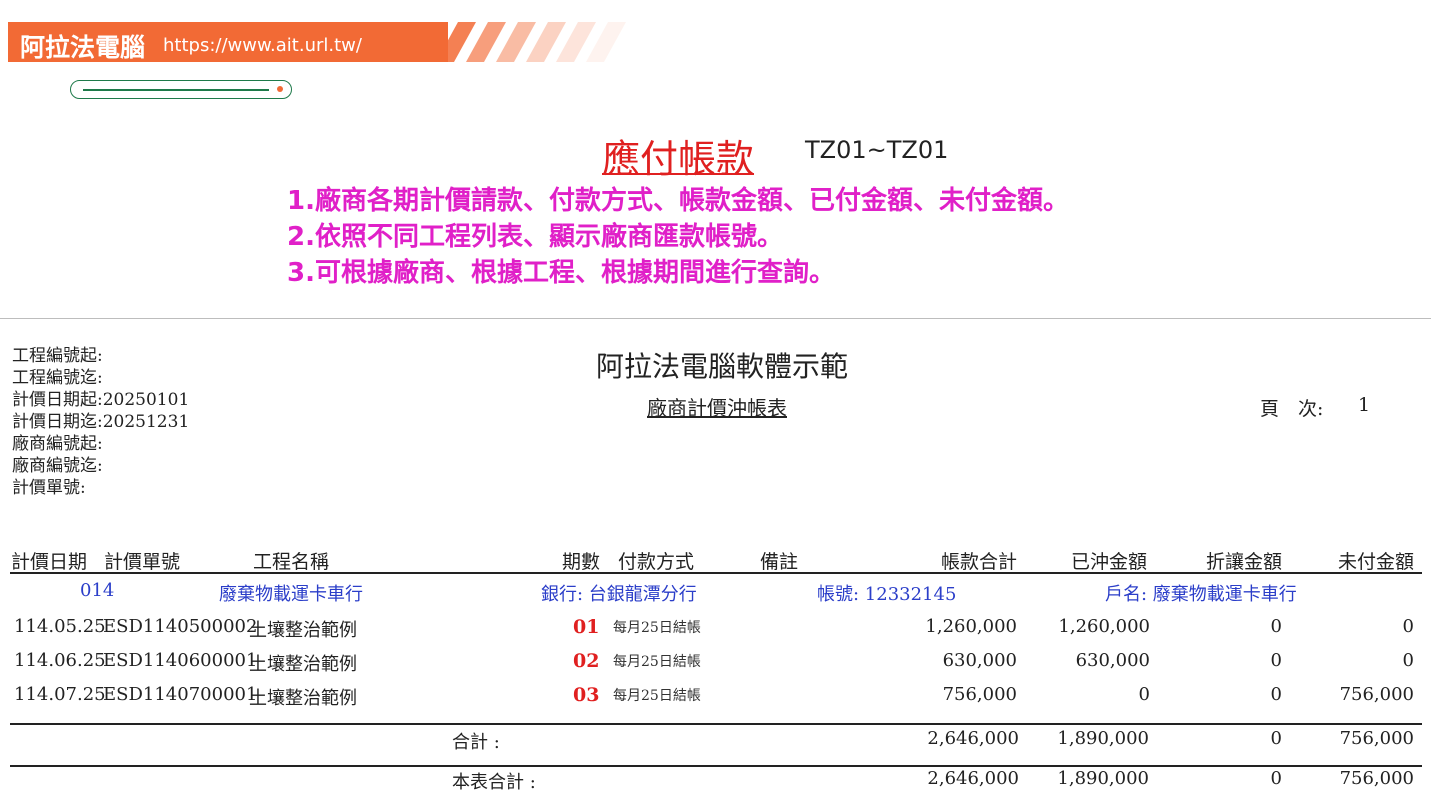 Image resolution: width=1431 pixels, height=805 pixels. I want to click on page-label: 頁 次:, so click(1292, 409).